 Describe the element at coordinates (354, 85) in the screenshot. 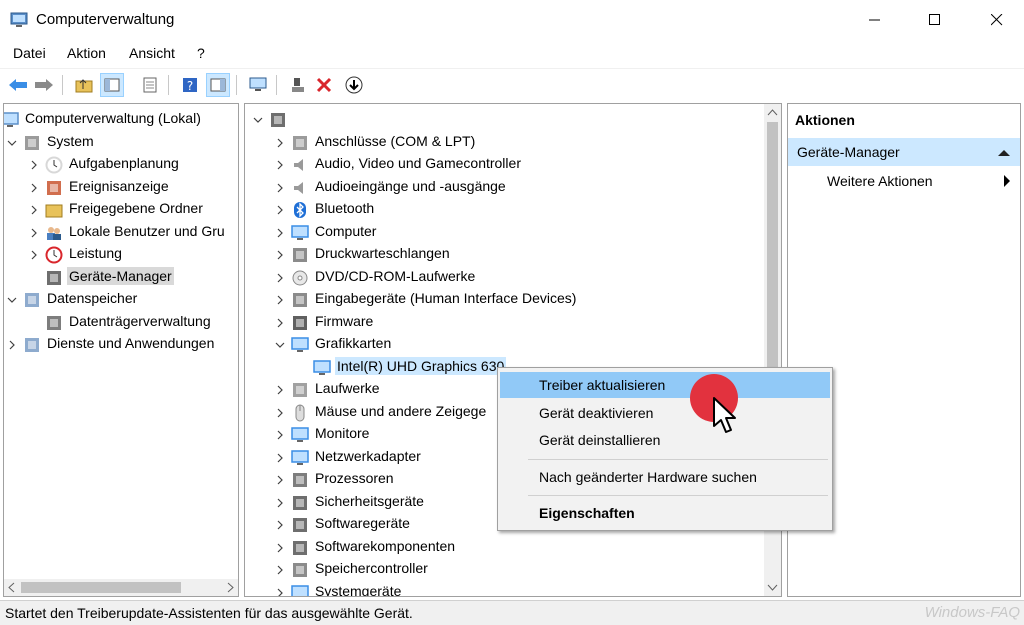

I see `enable-device-button` at that location.